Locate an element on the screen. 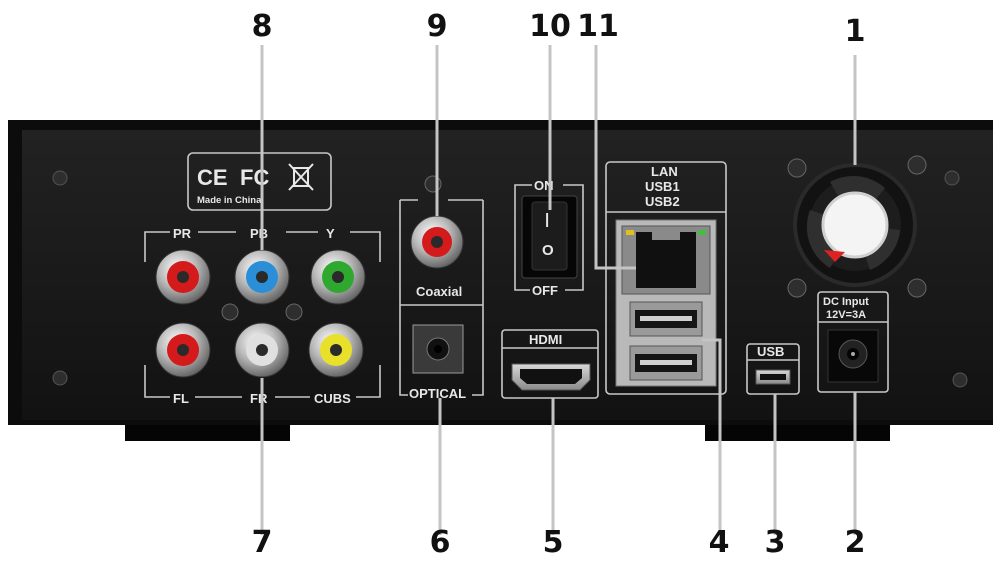  callout-7: 7 is located at coordinates (262, 542).